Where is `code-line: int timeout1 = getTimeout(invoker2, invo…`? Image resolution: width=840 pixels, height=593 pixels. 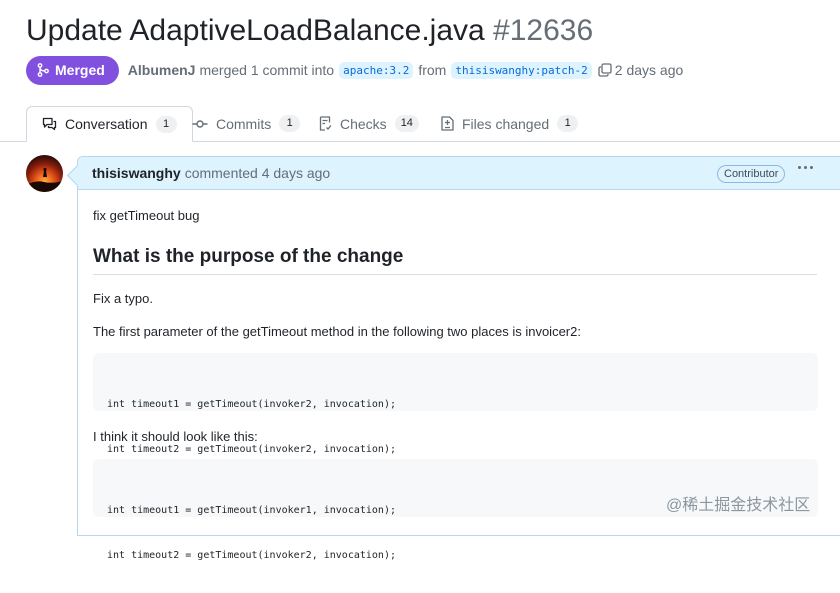
code-line: int timeout1 = getTimeout(invoker2, invo… is located at coordinates (251, 404).